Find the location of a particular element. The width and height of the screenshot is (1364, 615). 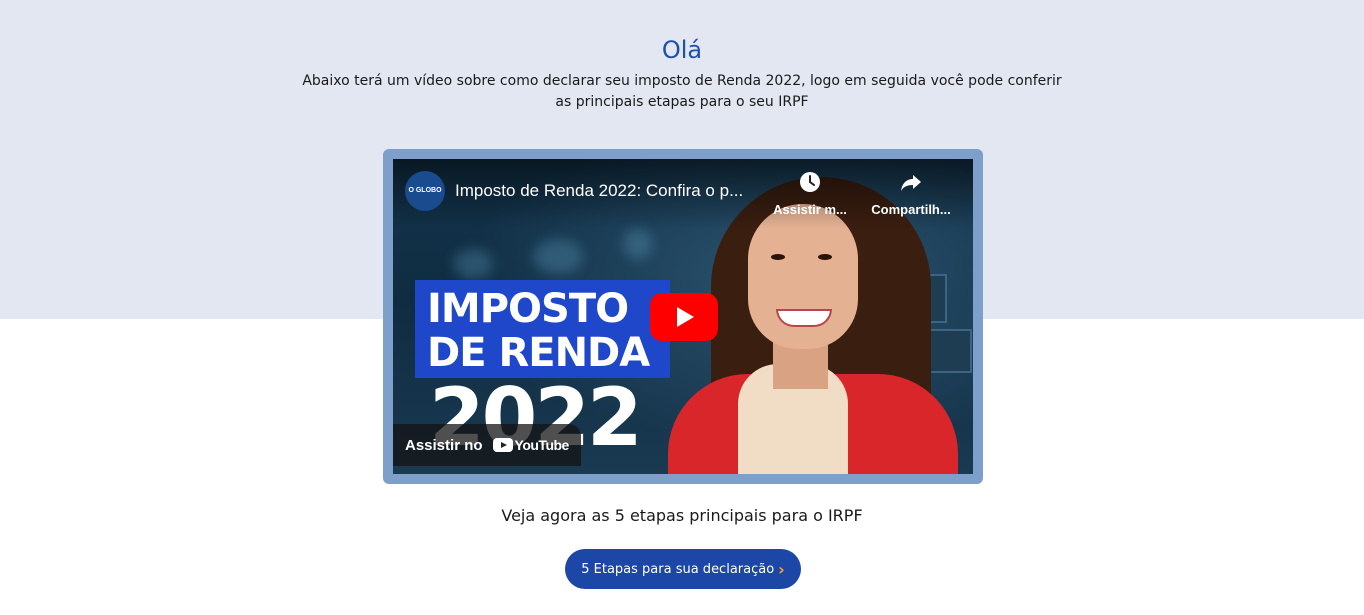

play-button is located at coordinates (684, 317).